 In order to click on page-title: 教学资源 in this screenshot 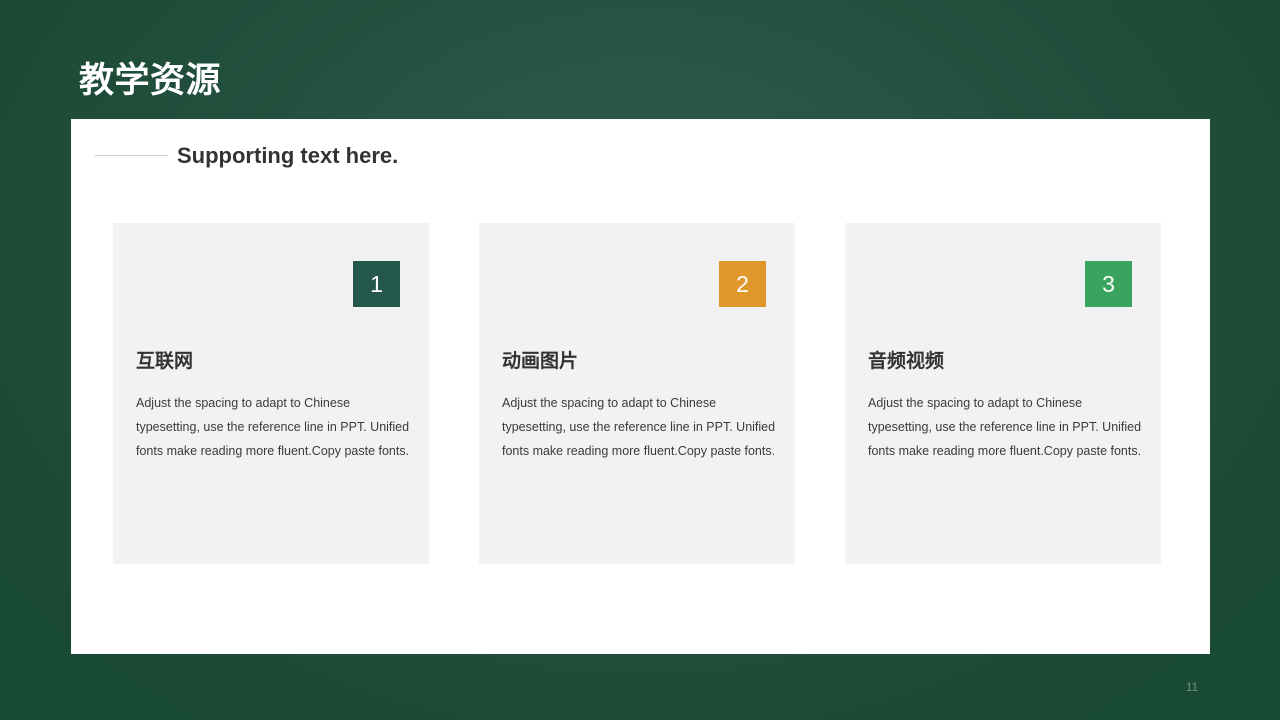, I will do `click(150, 81)`.